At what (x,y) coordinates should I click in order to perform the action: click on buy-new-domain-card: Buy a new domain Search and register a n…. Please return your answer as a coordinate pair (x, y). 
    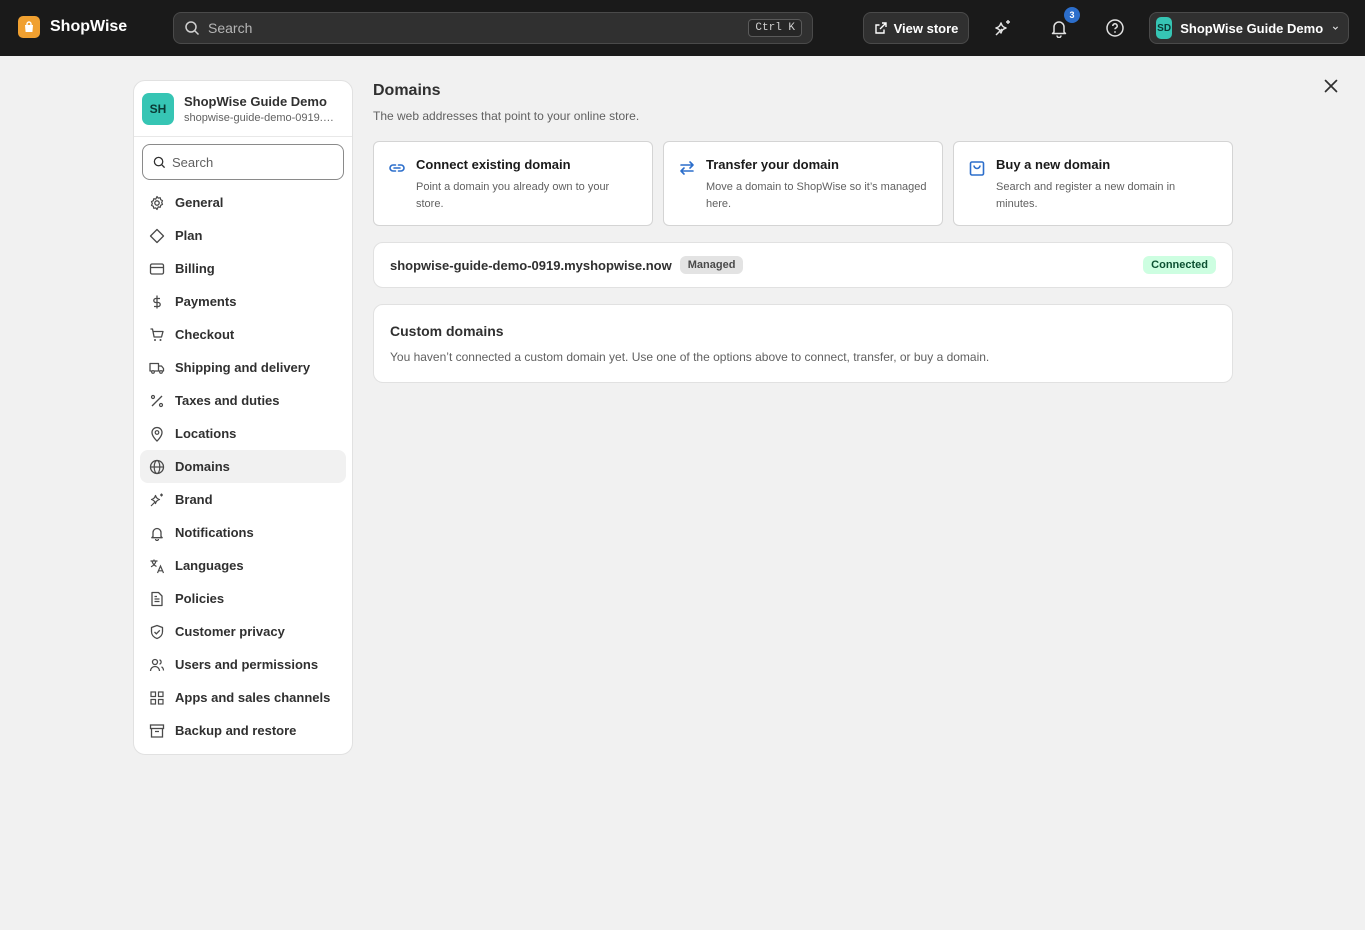
    Looking at the image, I should click on (1093, 183).